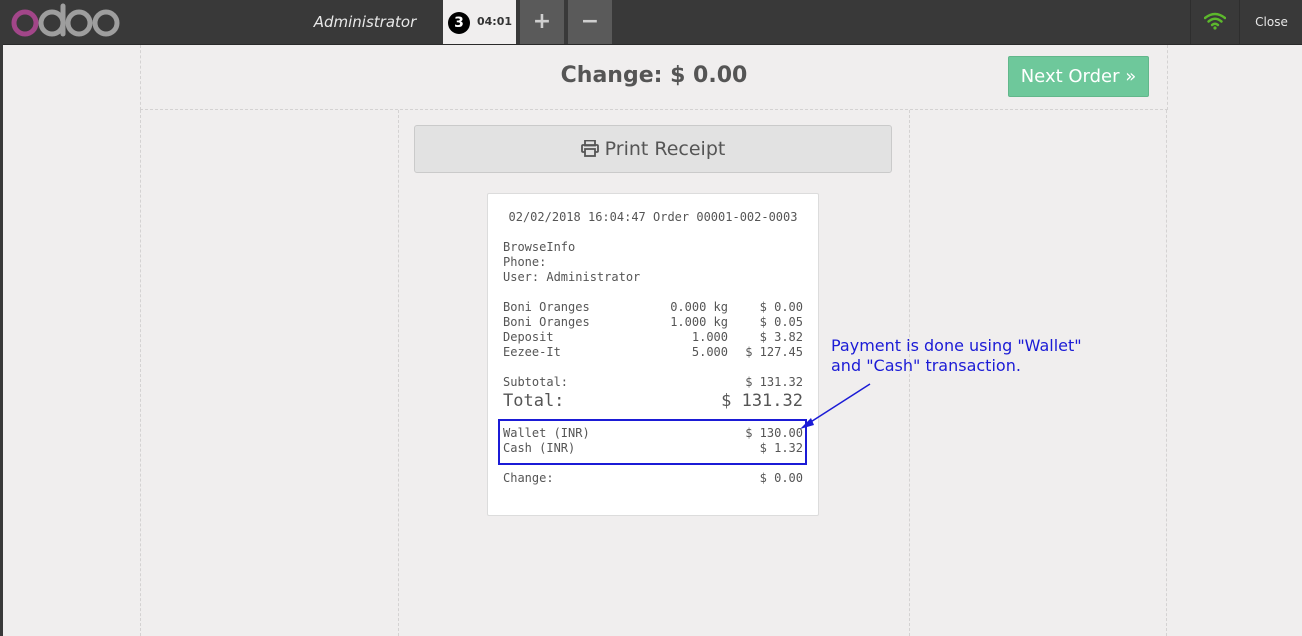 This screenshot has width=1302, height=636. Describe the element at coordinates (781, 337) in the screenshot. I see `line-price: $ 3.82` at that location.